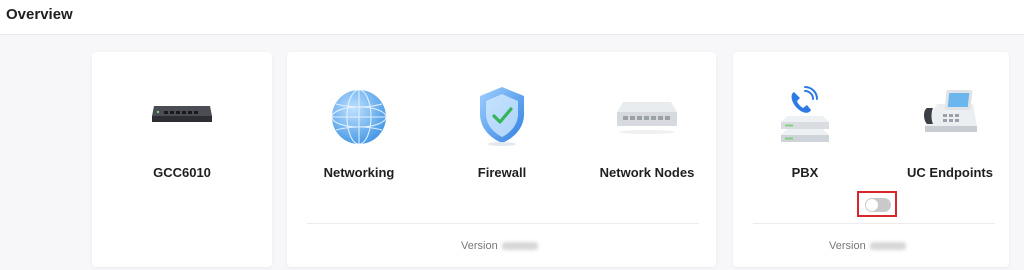 This screenshot has width=1024, height=270. Describe the element at coordinates (805, 172) in the screenshot. I see `pbx-label: PBX` at that location.